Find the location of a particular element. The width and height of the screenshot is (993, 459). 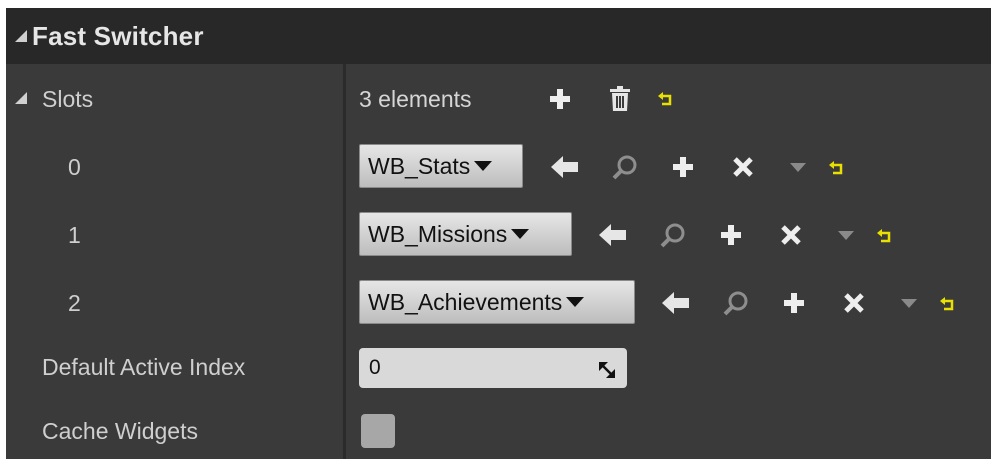

combo-value: WB_Stats is located at coordinates (419, 165).